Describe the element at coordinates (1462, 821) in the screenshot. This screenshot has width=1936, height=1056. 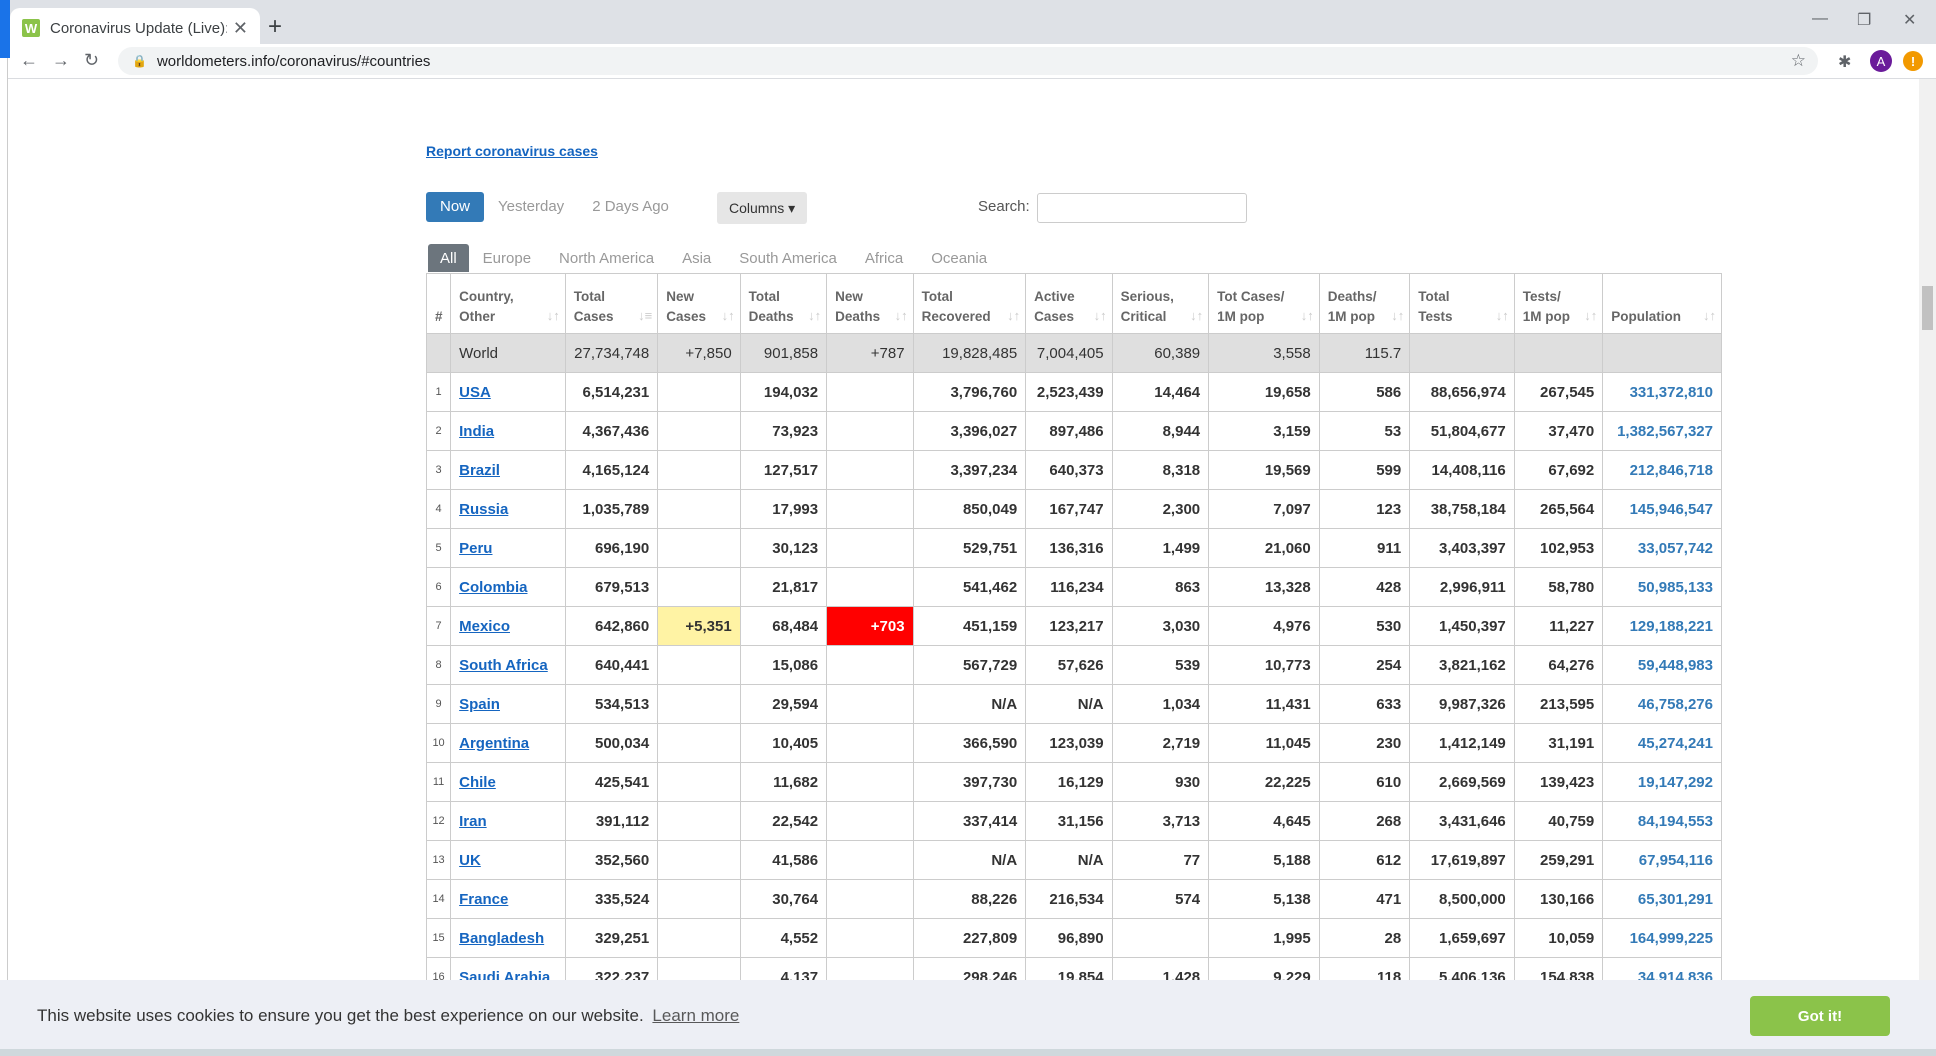
I see `table-cell: 3,431,646` at that location.